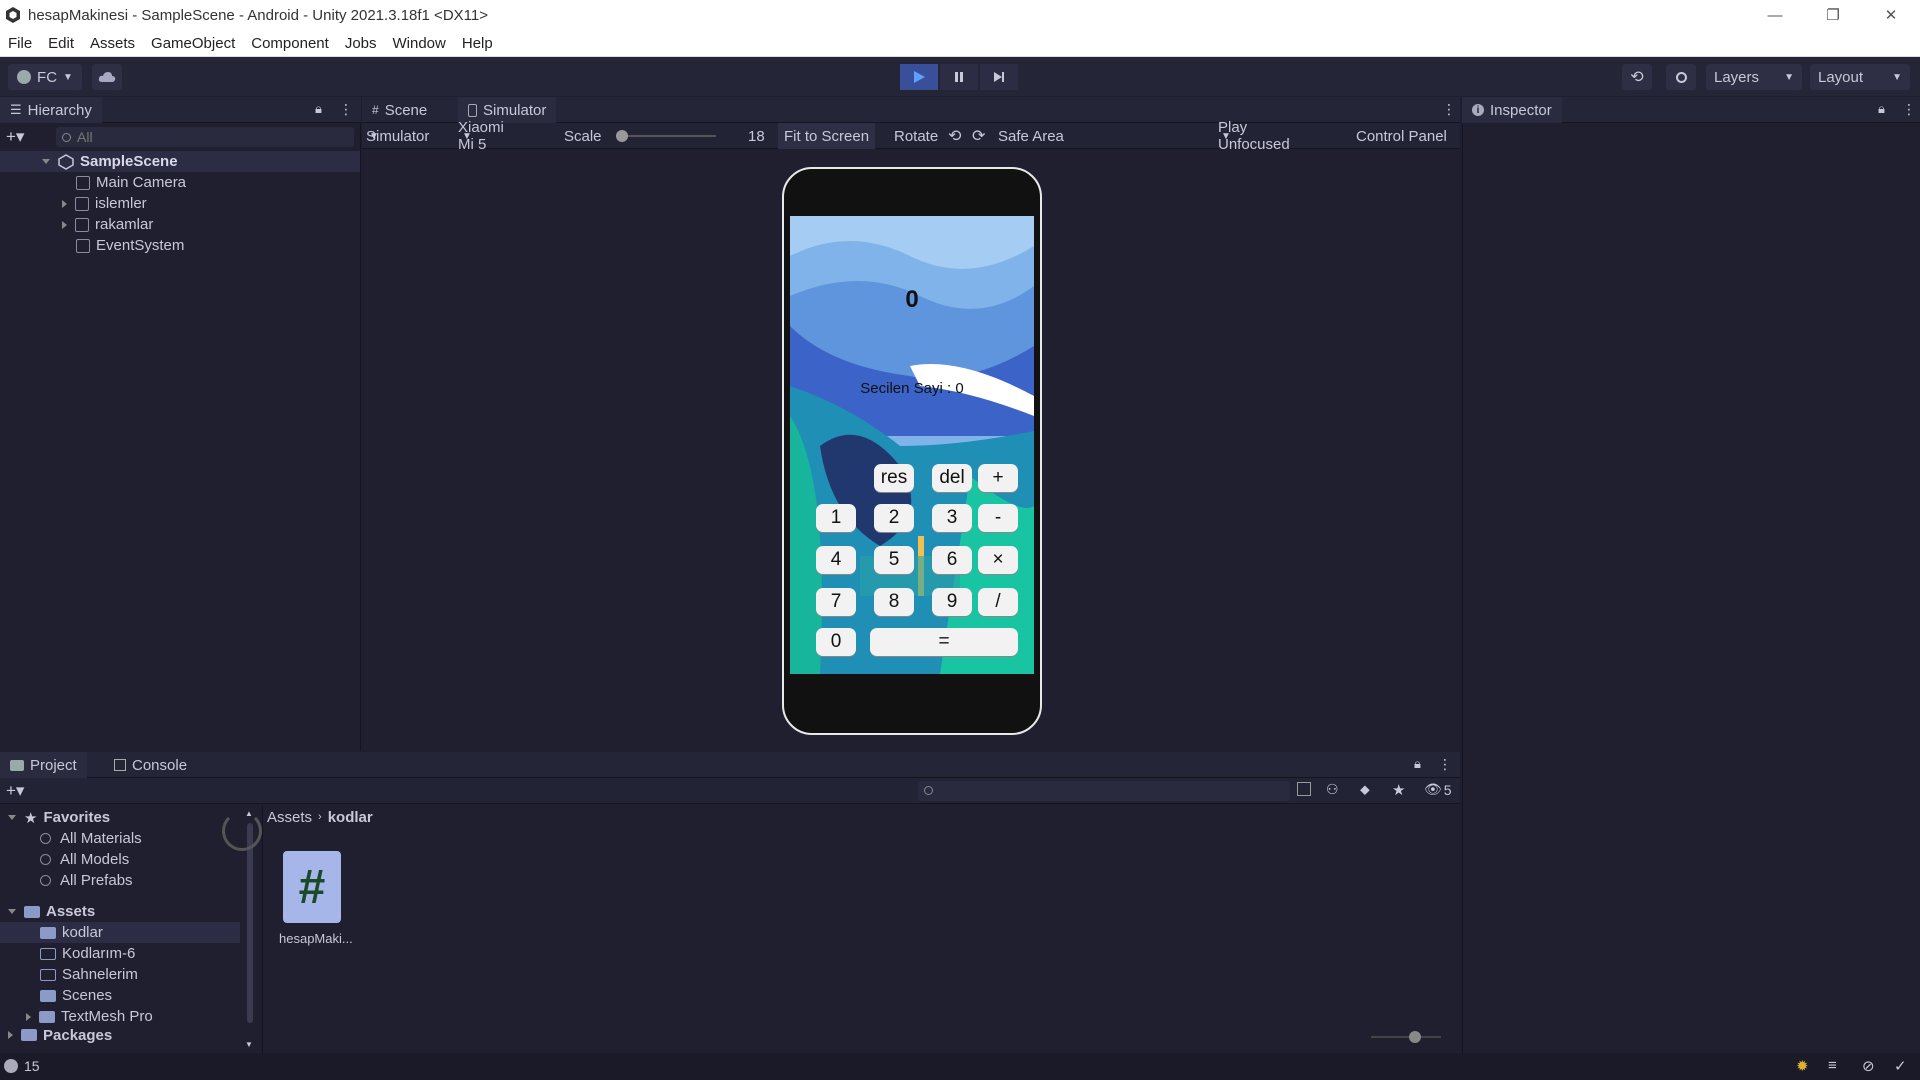 Image resolution: width=1920 pixels, height=1080 pixels. What do you see at coordinates (1512, 110) in the screenshot?
I see `tab-inspector: i Inspector` at bounding box center [1512, 110].